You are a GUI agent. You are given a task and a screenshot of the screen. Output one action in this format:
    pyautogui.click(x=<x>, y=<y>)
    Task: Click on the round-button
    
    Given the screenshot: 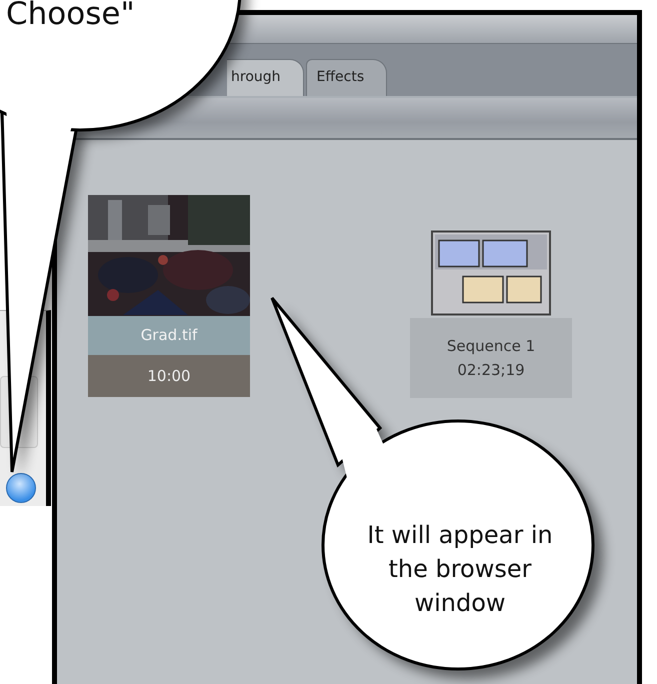 What is the action you would take?
    pyautogui.click(x=21, y=488)
    